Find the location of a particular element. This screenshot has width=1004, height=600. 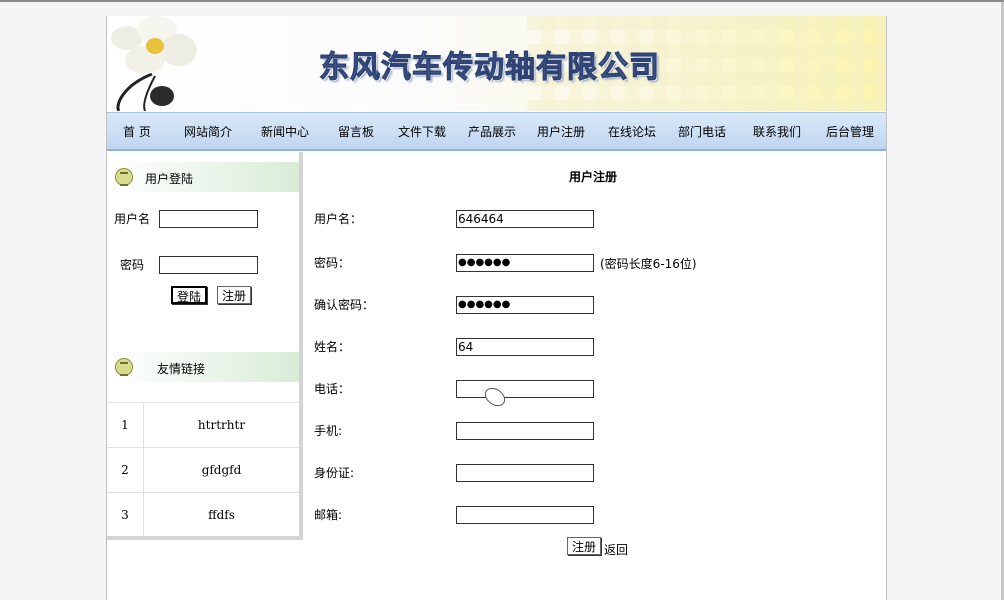

nav-item-contact: 联系我们 is located at coordinates (777, 131).